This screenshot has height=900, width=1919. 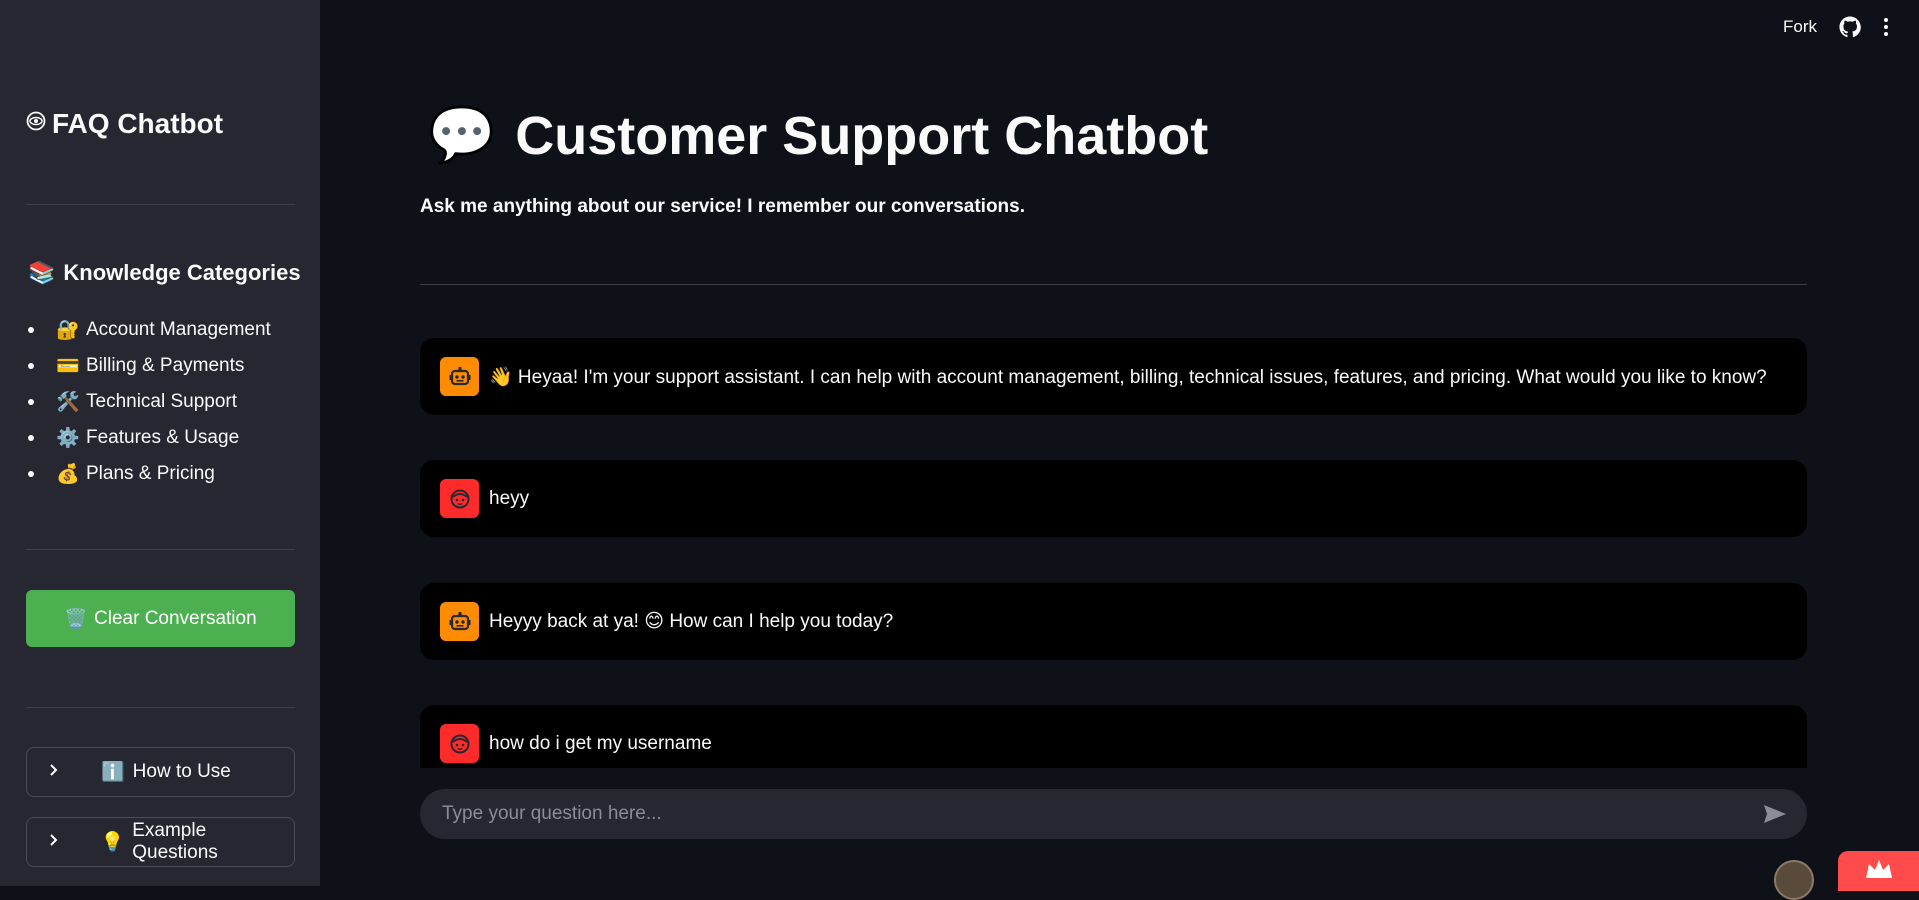 I want to click on page-title: 💬 Customer Support Chatbot, so click(x=818, y=135).